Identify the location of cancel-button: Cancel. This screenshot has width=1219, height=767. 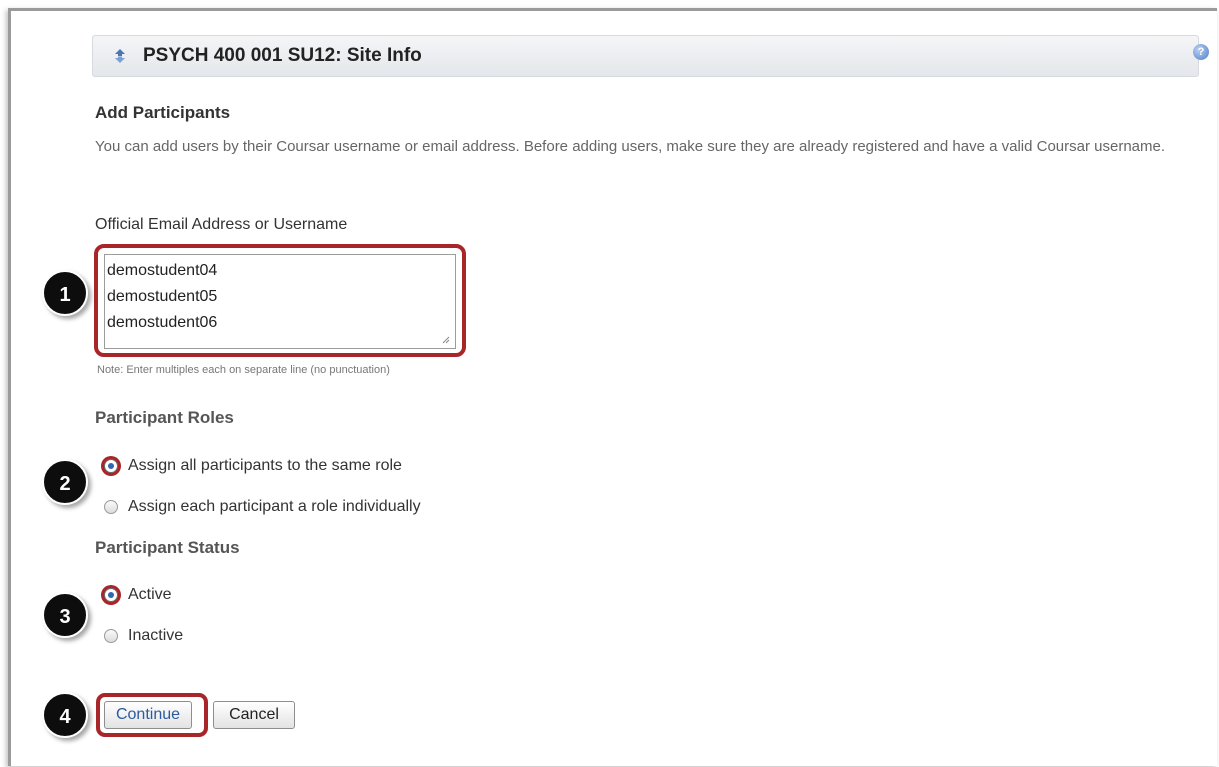
(254, 715).